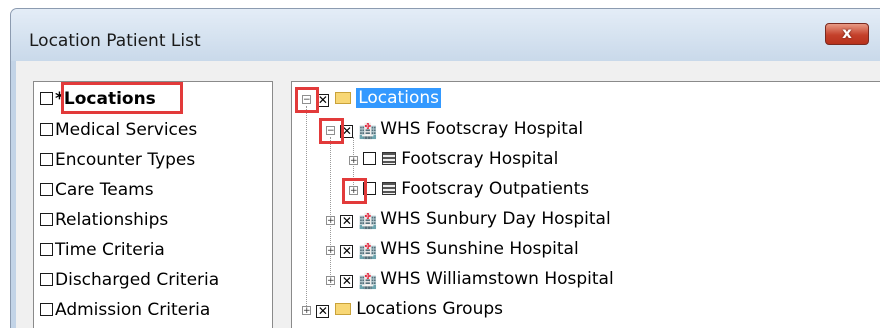 The image size is (880, 328). Describe the element at coordinates (497, 279) in the screenshot. I see `tree-node-label: WHS Williamstown Hospital` at that location.